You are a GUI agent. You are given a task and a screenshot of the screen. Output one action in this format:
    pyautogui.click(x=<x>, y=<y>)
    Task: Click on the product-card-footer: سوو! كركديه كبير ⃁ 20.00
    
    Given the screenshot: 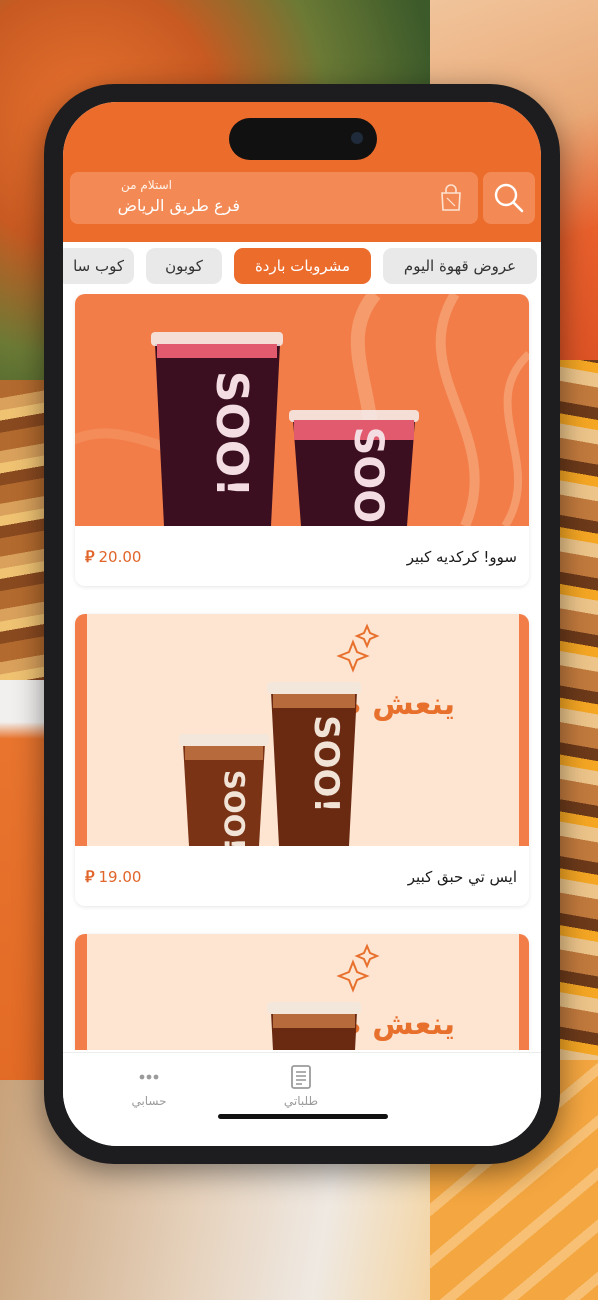 What is the action you would take?
    pyautogui.click(x=302, y=557)
    